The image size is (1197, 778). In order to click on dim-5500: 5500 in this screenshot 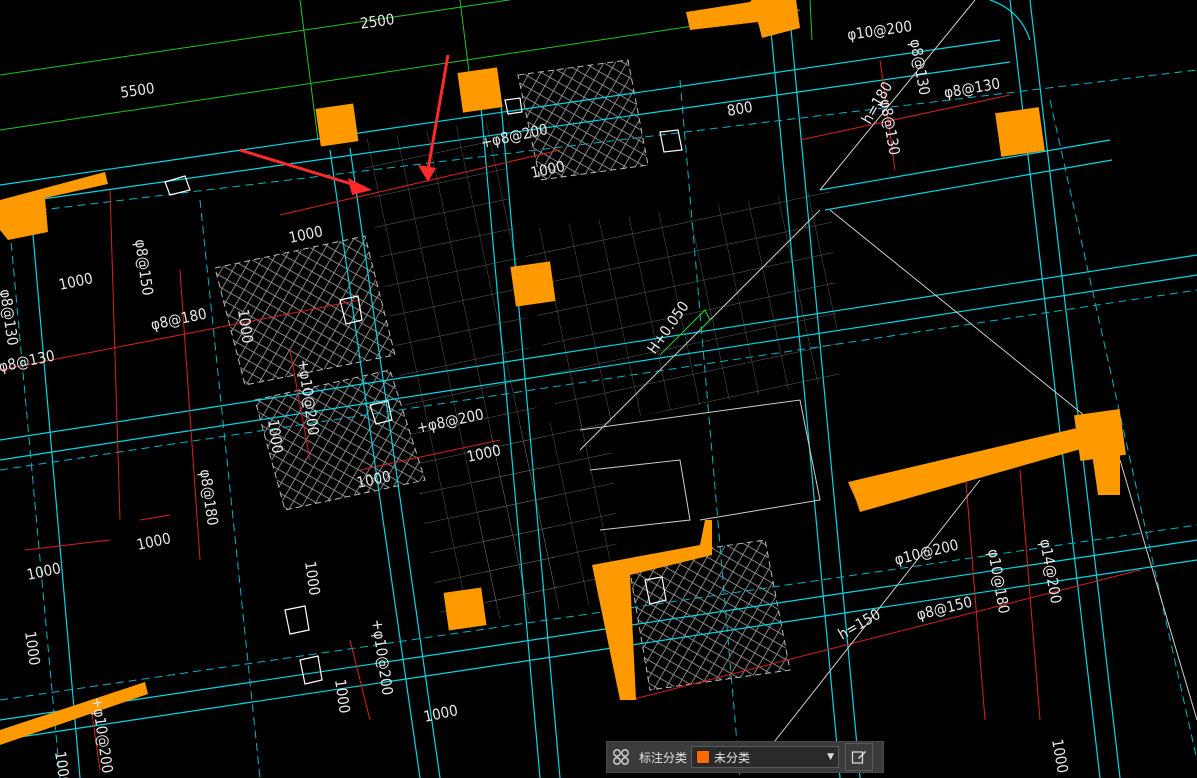, I will do `click(137, 90)`.